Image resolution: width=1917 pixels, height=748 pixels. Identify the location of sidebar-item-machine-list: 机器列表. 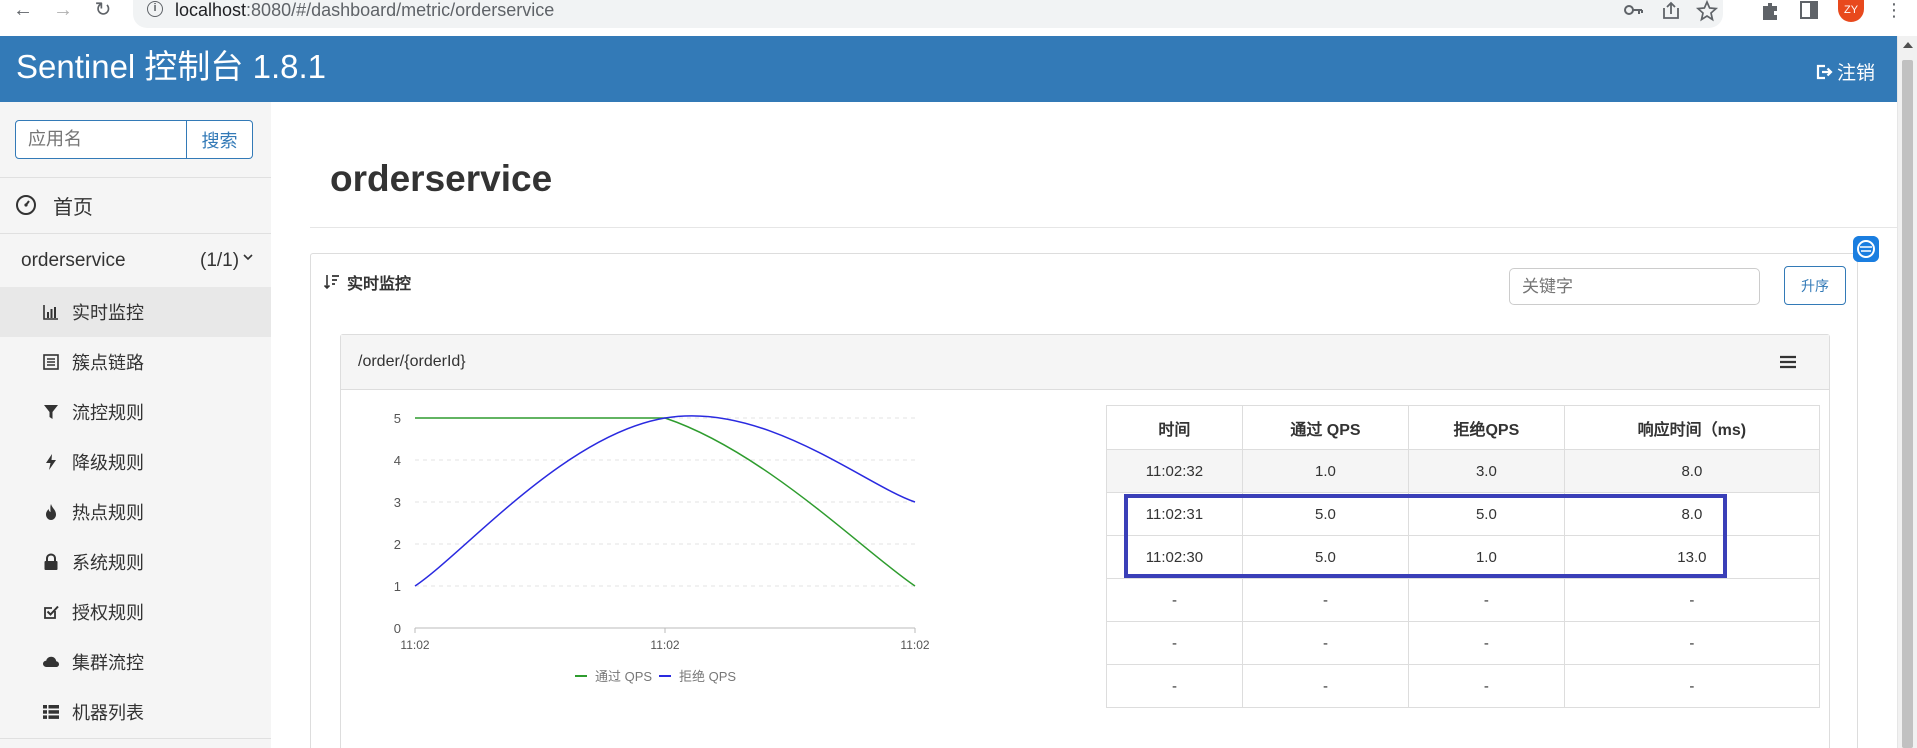
(135, 712).